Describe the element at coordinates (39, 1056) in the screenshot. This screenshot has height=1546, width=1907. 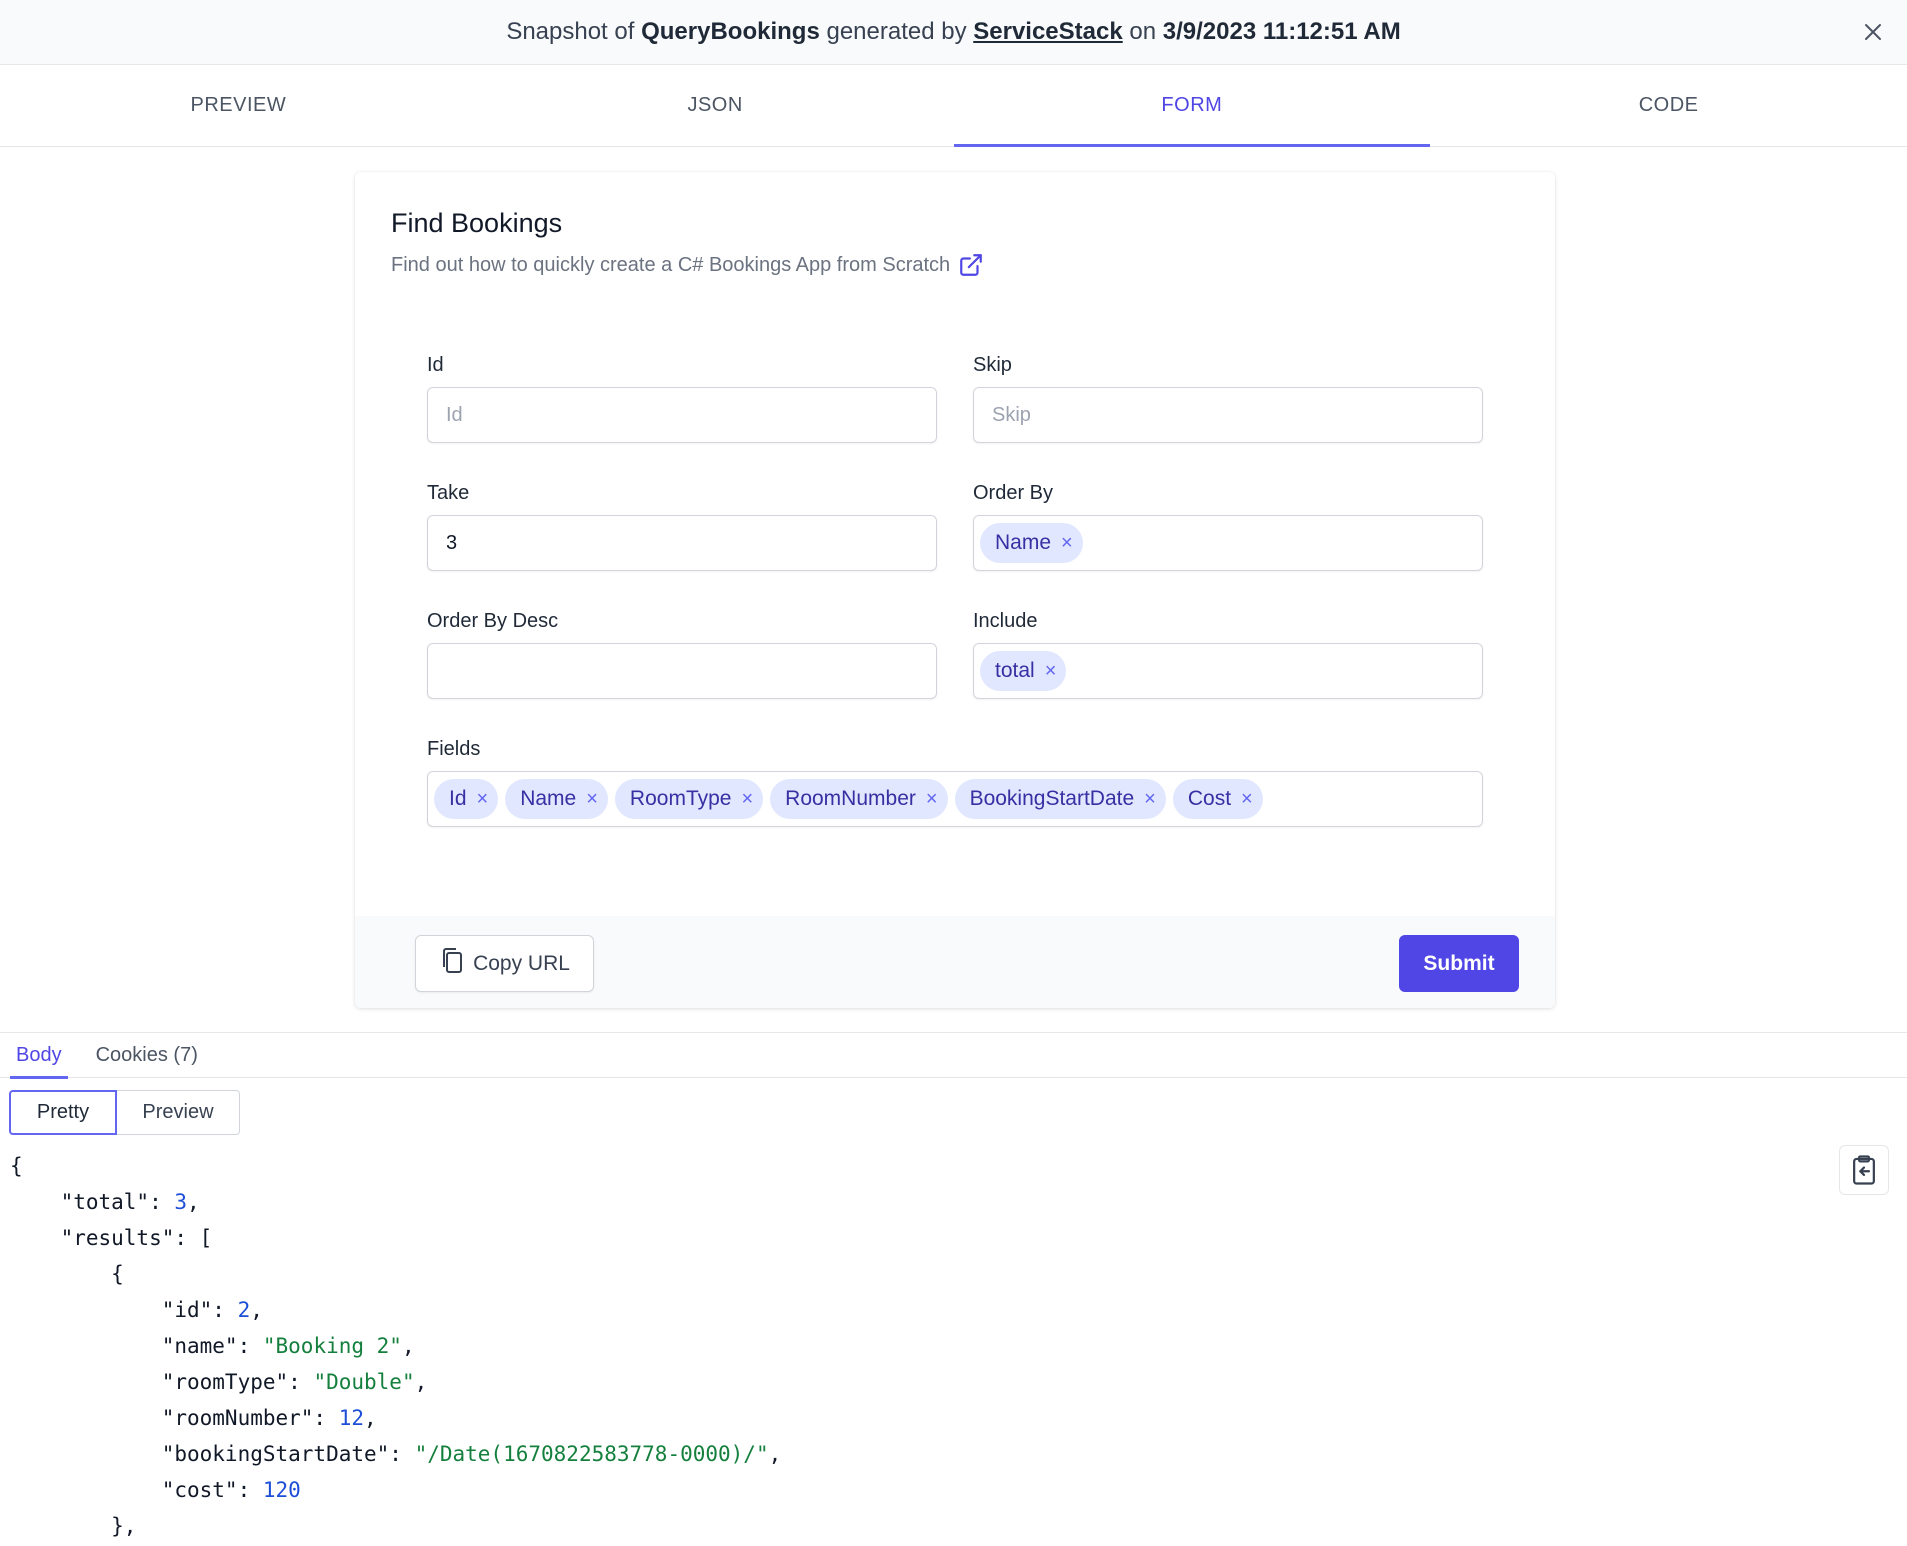
I see `tab-body: Body` at that location.